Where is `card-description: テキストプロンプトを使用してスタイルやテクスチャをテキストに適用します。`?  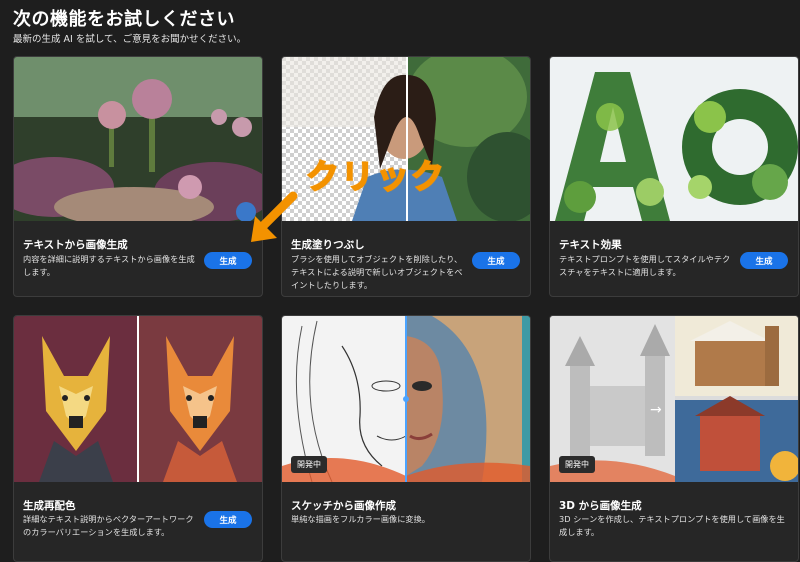 card-description: テキストプロンプトを使用してスタイルやテクスチャをテキストに適用します。 is located at coordinates (645, 265).